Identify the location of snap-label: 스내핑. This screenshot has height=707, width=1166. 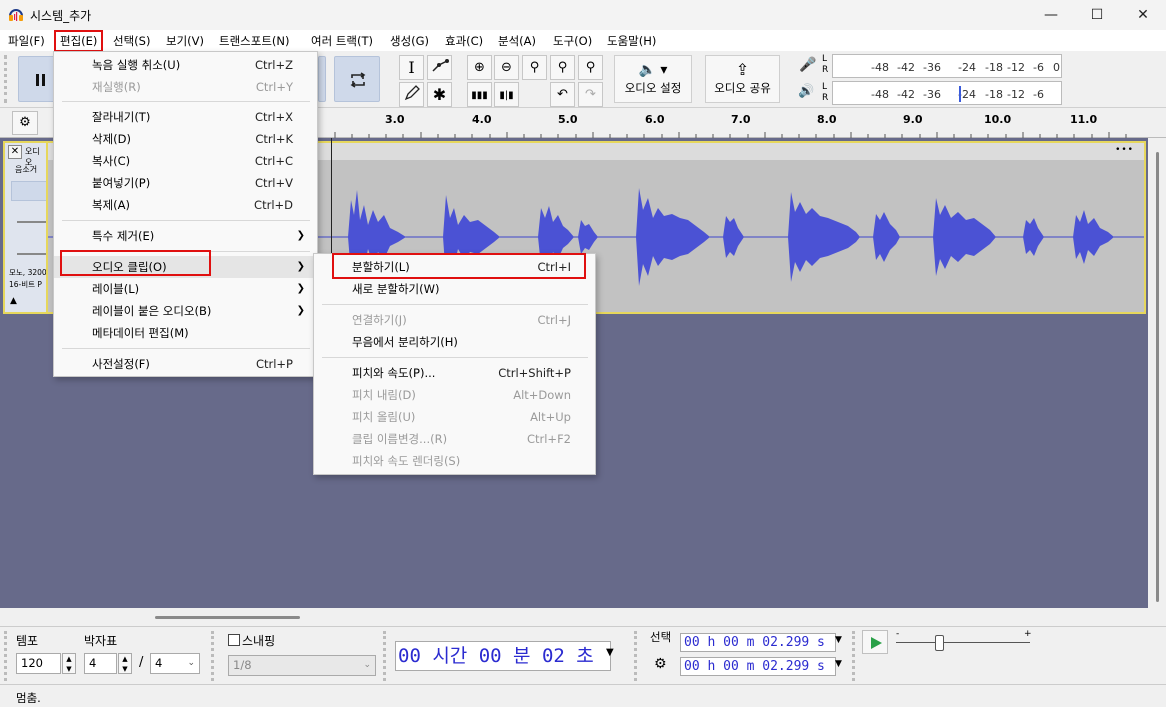
(259, 641).